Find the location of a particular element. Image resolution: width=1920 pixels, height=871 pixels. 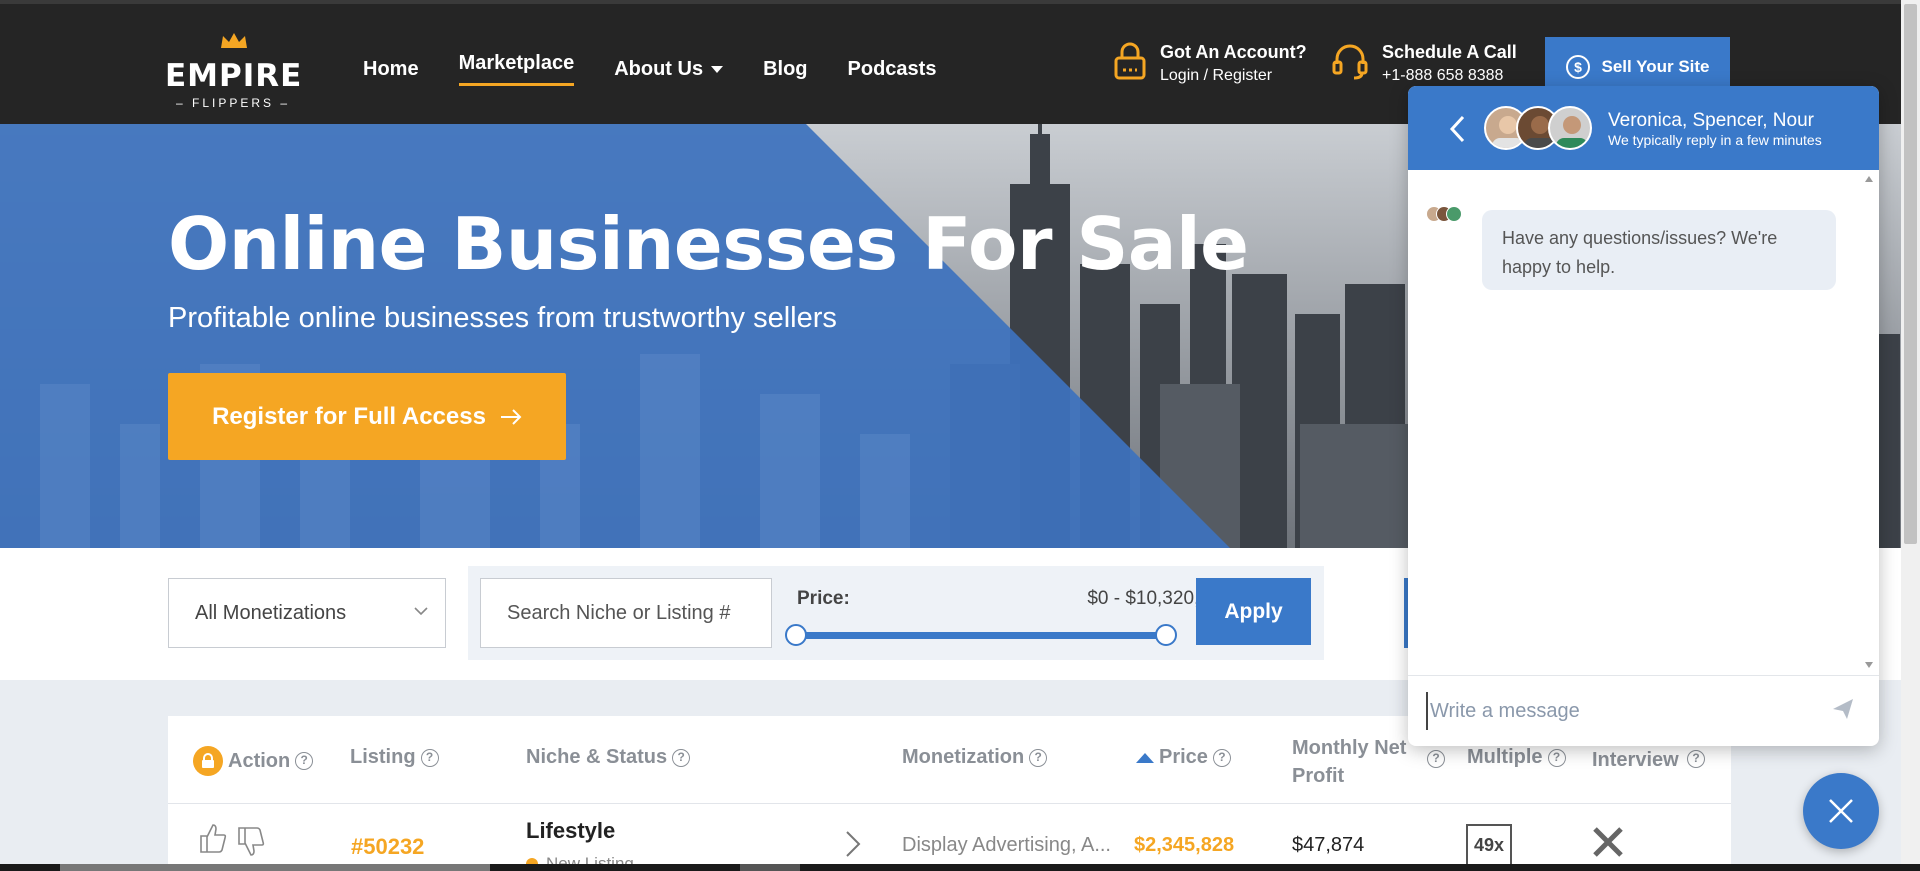

header-niche-status: Niche & Status ? is located at coordinates (608, 757).